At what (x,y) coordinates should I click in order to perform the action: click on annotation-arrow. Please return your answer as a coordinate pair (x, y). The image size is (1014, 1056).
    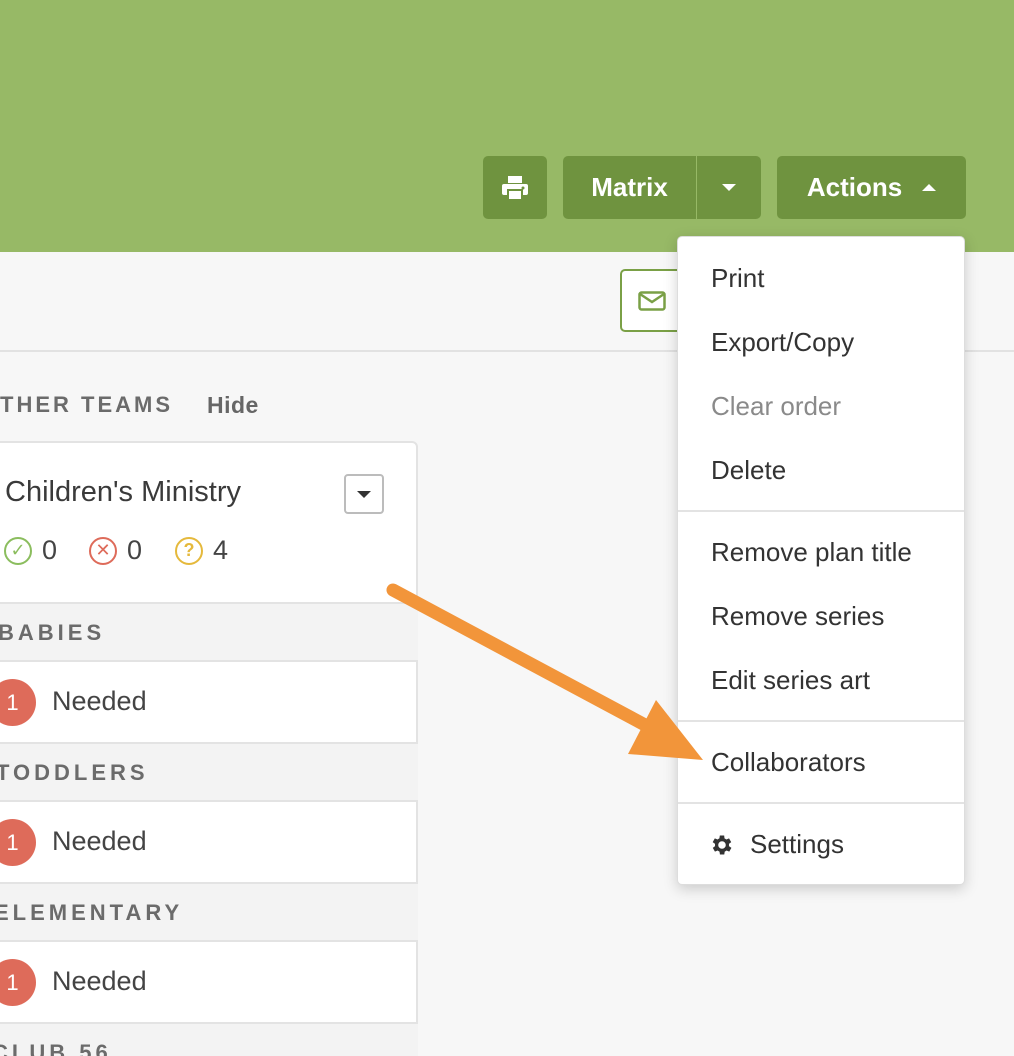
    Looking at the image, I should click on (544, 671).